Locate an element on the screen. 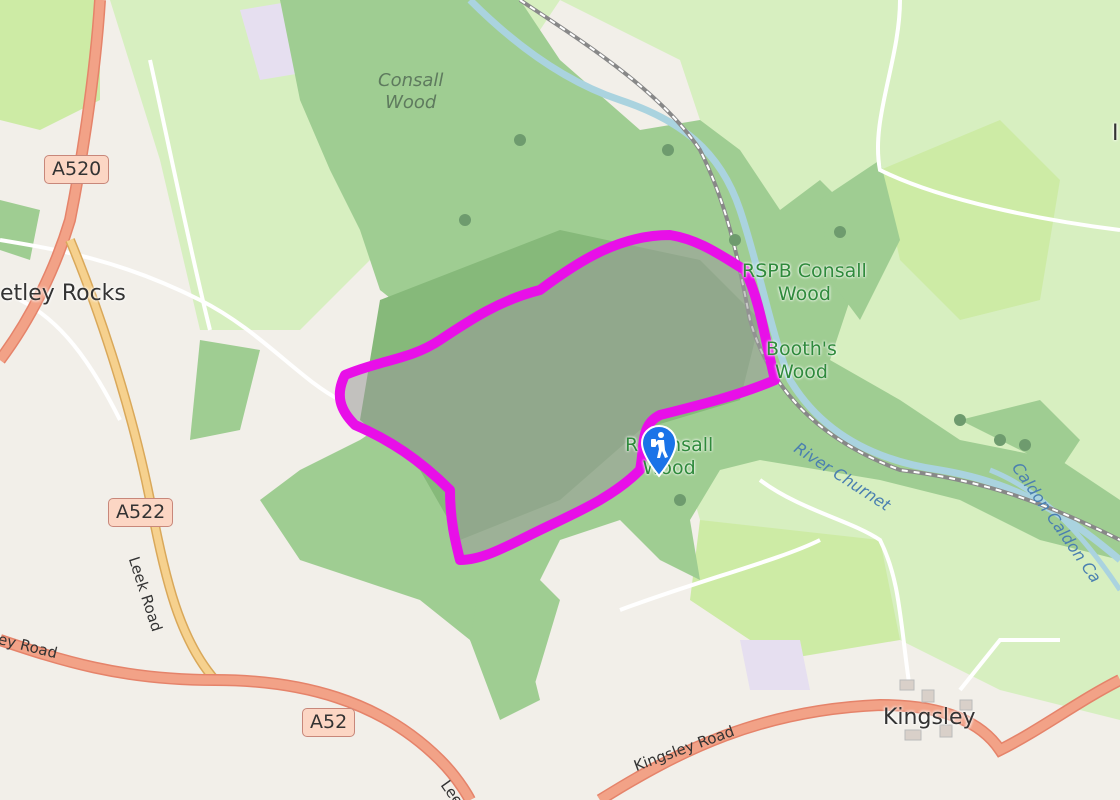 This screenshot has height=800, width=1120. hiking-trailhead-icon is located at coordinates (659, 451).